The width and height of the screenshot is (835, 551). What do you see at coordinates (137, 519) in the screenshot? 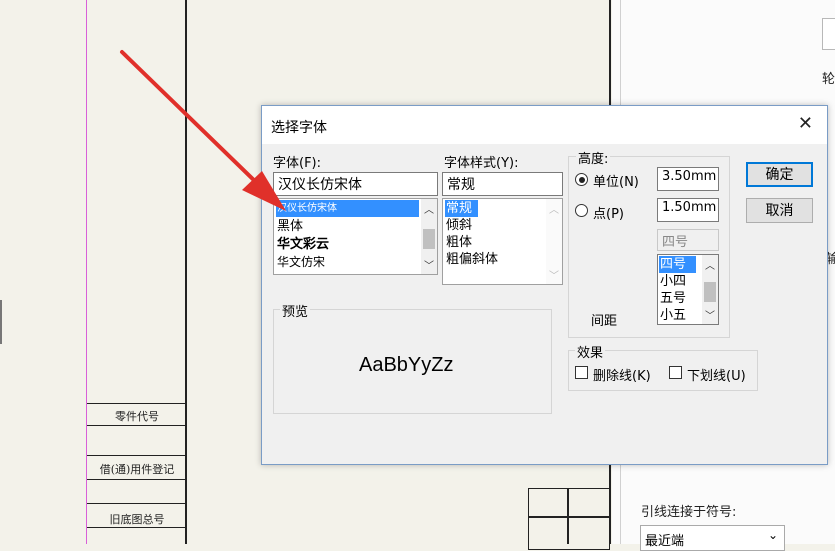
I see `cad-label-old-drawing: 旧底图总号` at bounding box center [137, 519].